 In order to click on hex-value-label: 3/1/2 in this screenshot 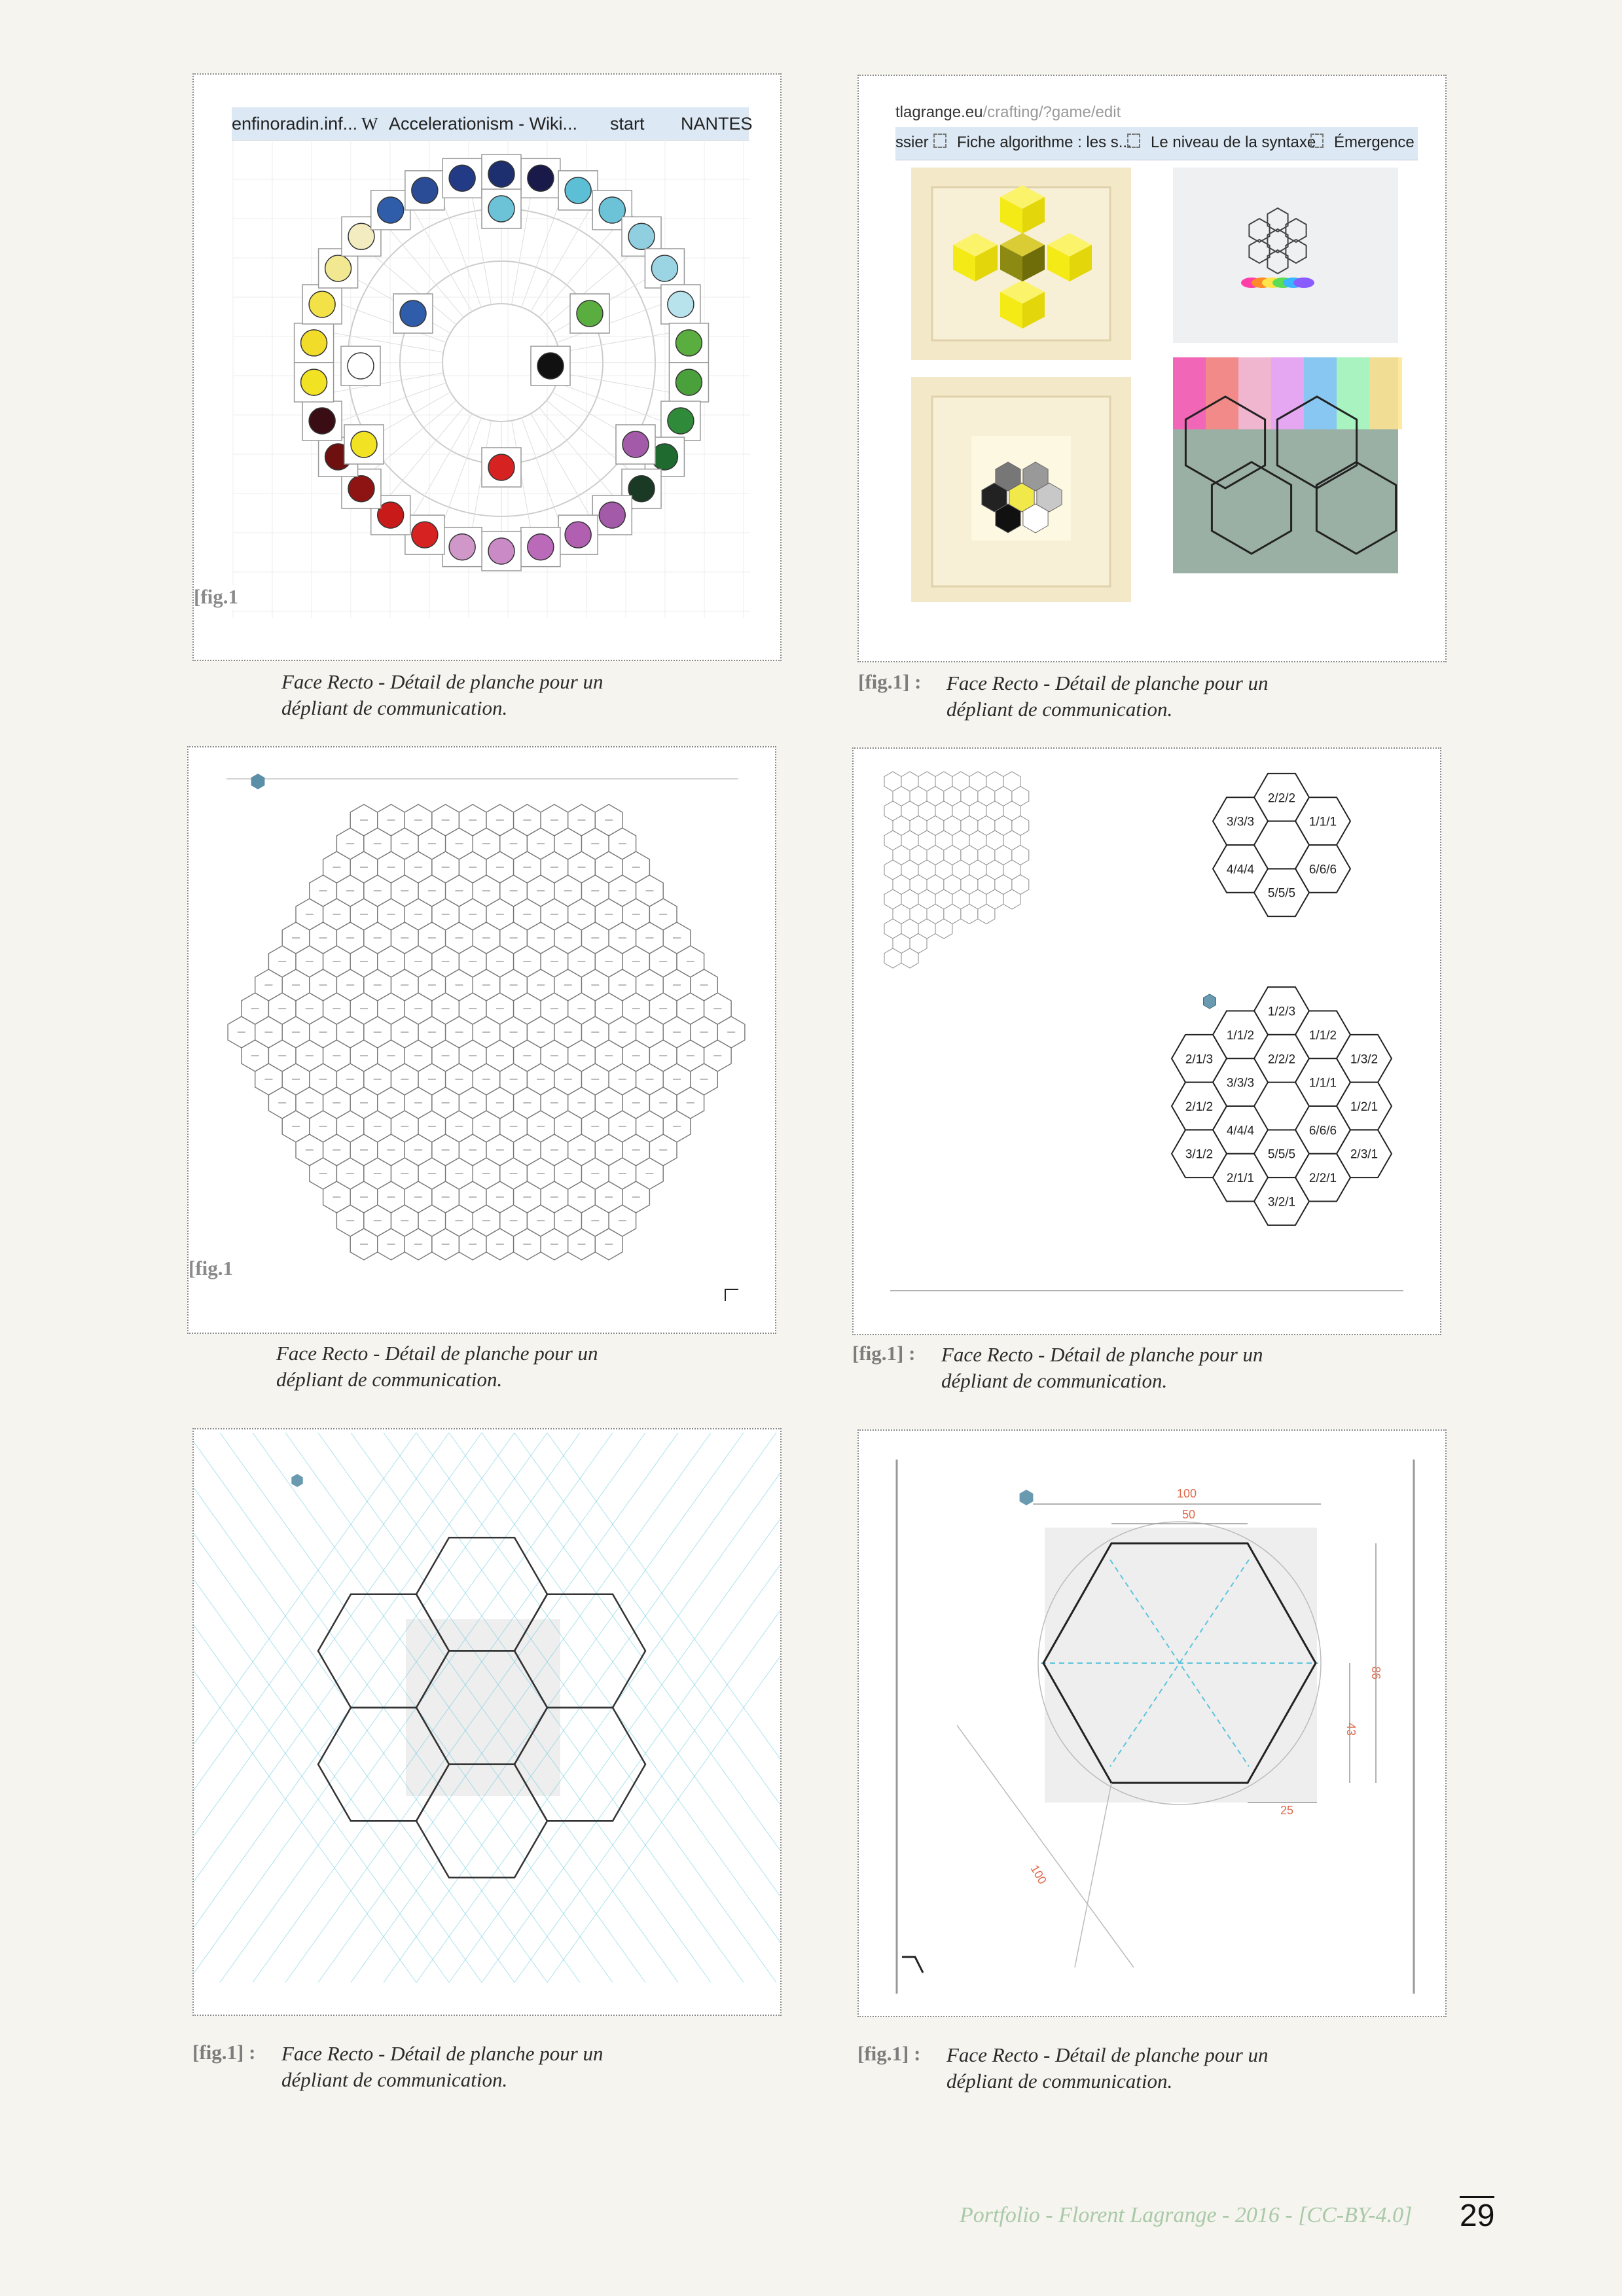, I will do `click(1199, 1155)`.